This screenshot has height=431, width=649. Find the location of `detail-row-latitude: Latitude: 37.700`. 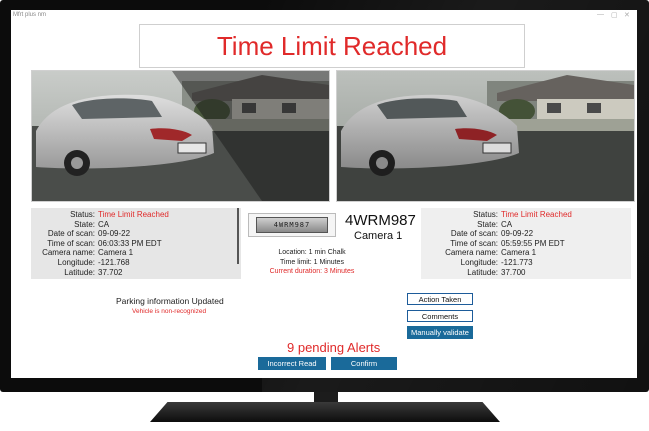

detail-row-latitude: Latitude: 37.700 is located at coordinates (496, 272).